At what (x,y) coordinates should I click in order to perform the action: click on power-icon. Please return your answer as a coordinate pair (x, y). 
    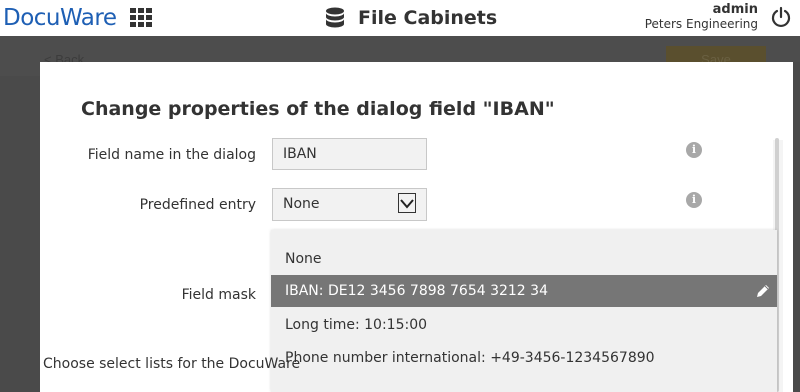
    Looking at the image, I should click on (781, 17).